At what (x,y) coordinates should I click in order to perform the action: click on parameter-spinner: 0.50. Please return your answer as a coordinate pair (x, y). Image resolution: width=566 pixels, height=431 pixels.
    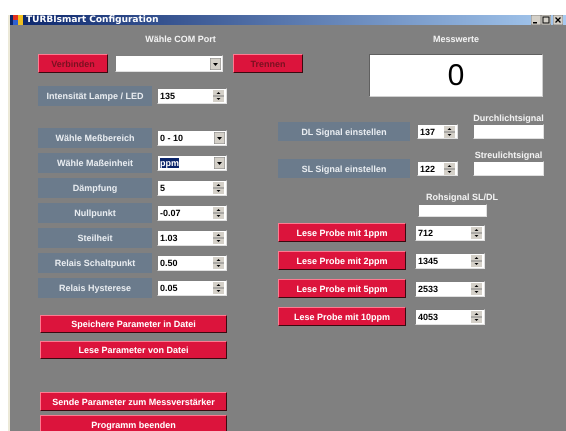
    Looking at the image, I should click on (192, 263).